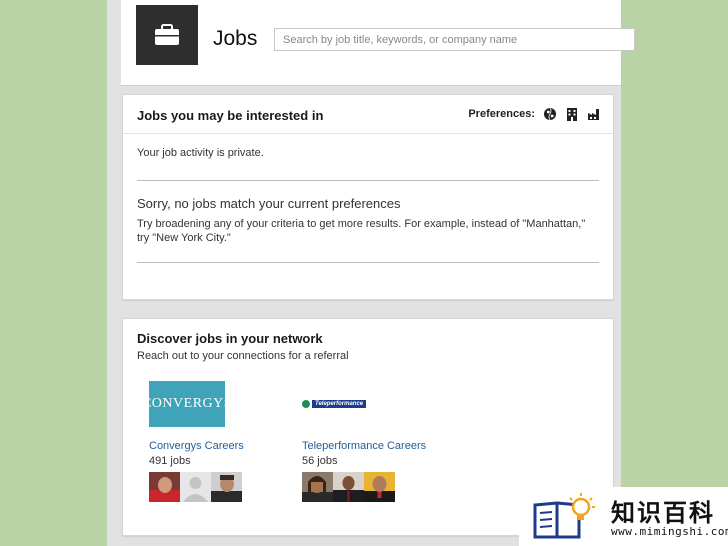 This screenshot has width=728, height=546. What do you see at coordinates (320, 461) in the screenshot?
I see `company-job-count: 56 jobs` at bounding box center [320, 461].